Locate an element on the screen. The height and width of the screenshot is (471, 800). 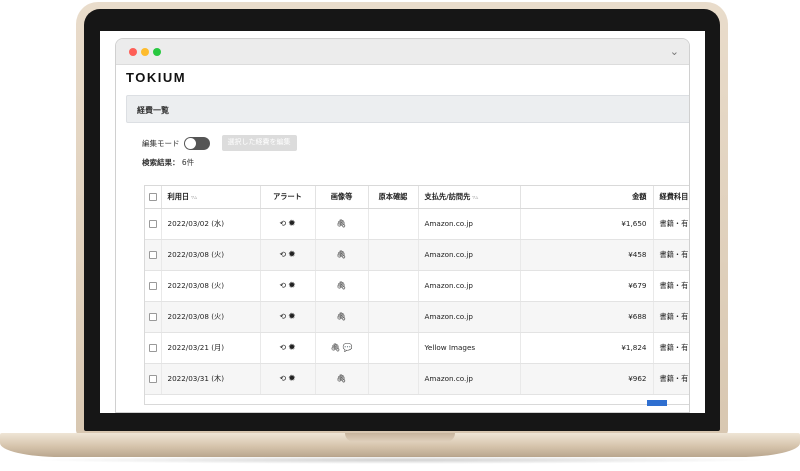
column-header-date: 利用日 ▿▵ is located at coordinates (211, 197).